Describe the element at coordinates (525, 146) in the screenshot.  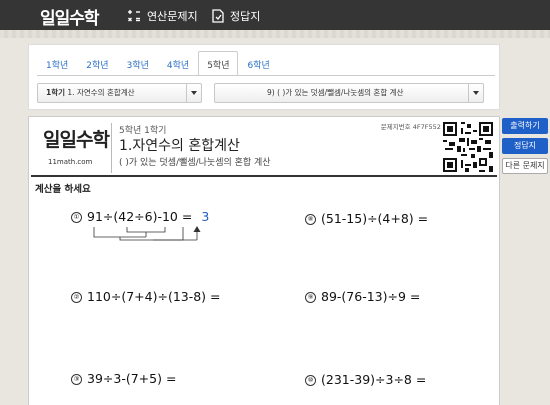
I see `answer-sheet-button: 정답지` at that location.